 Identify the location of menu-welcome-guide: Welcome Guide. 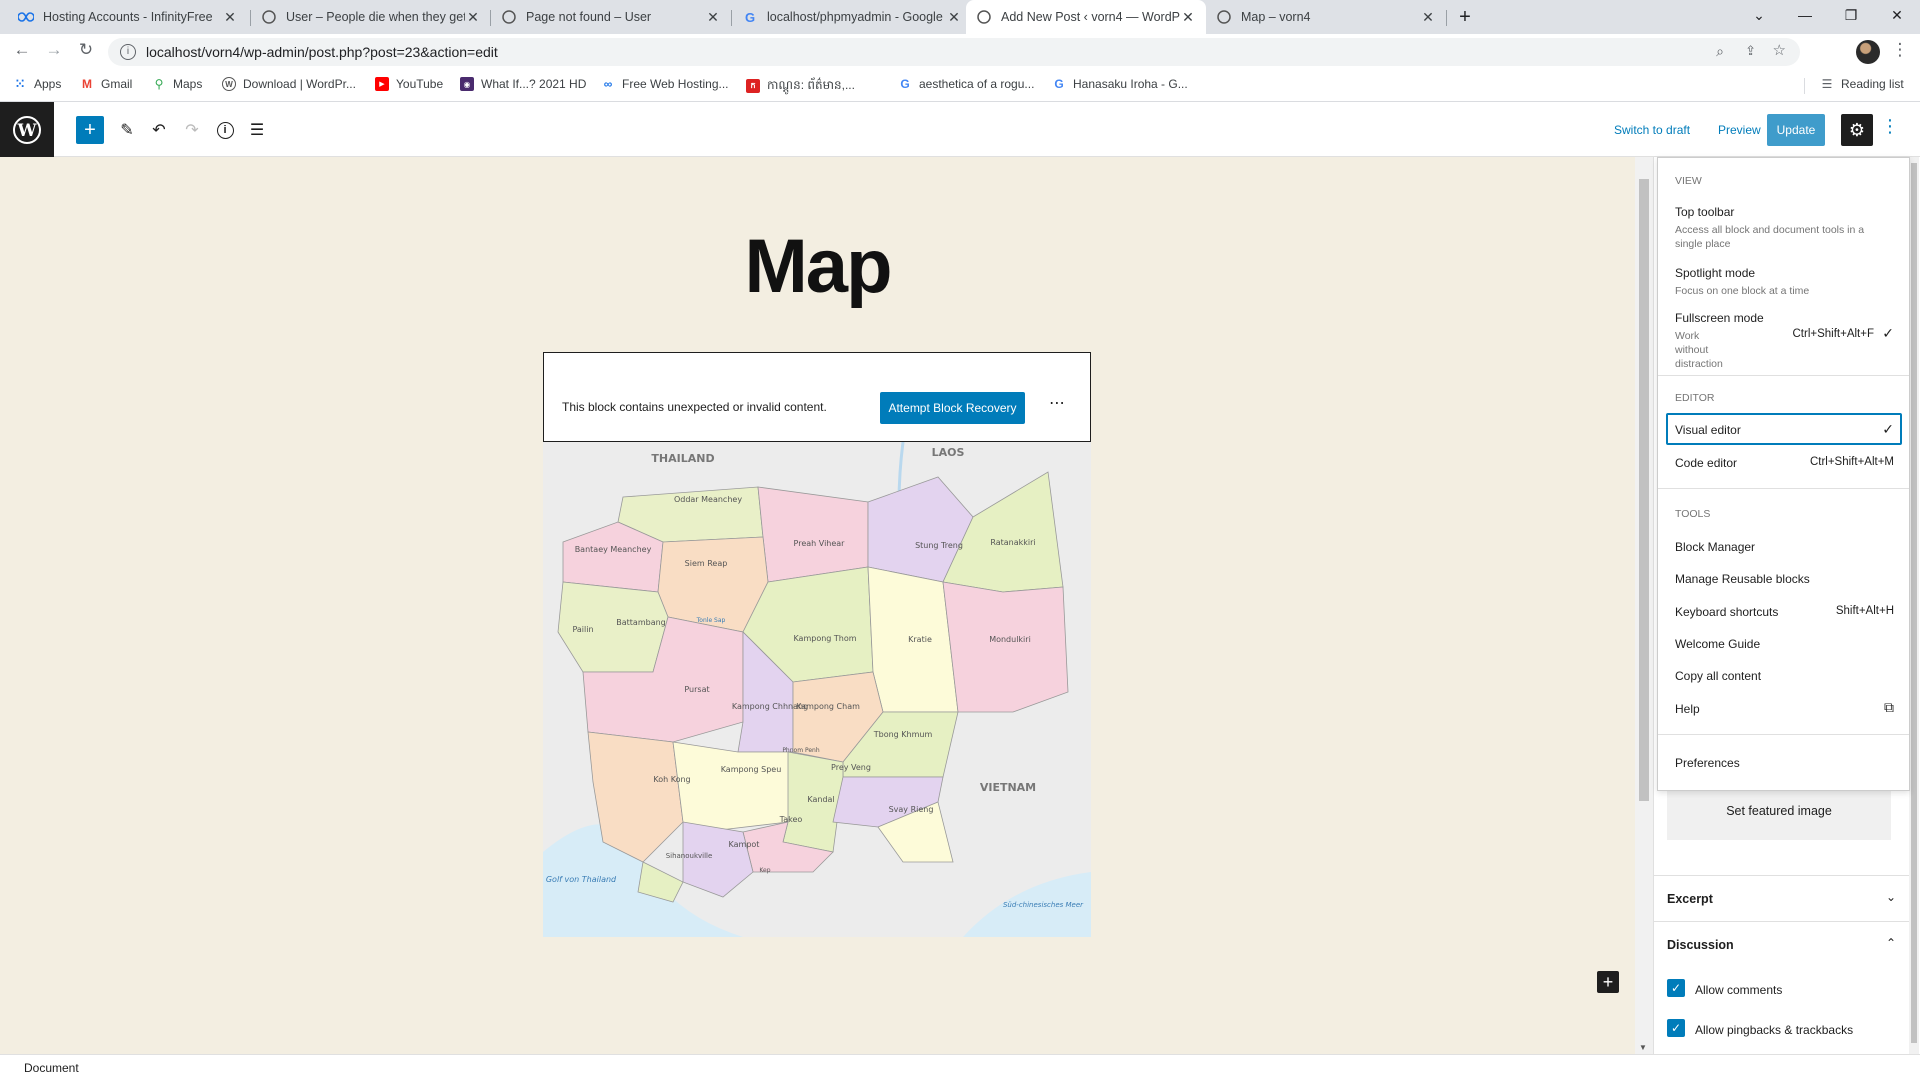
(1784, 644).